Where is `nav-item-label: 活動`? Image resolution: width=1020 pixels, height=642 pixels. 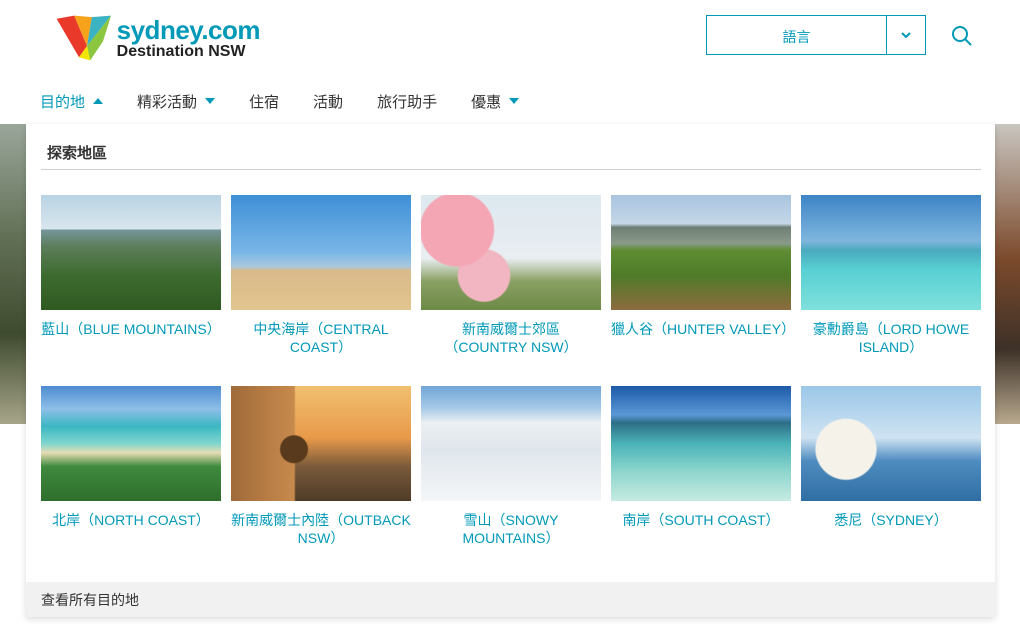 nav-item-label: 活動 is located at coordinates (328, 102).